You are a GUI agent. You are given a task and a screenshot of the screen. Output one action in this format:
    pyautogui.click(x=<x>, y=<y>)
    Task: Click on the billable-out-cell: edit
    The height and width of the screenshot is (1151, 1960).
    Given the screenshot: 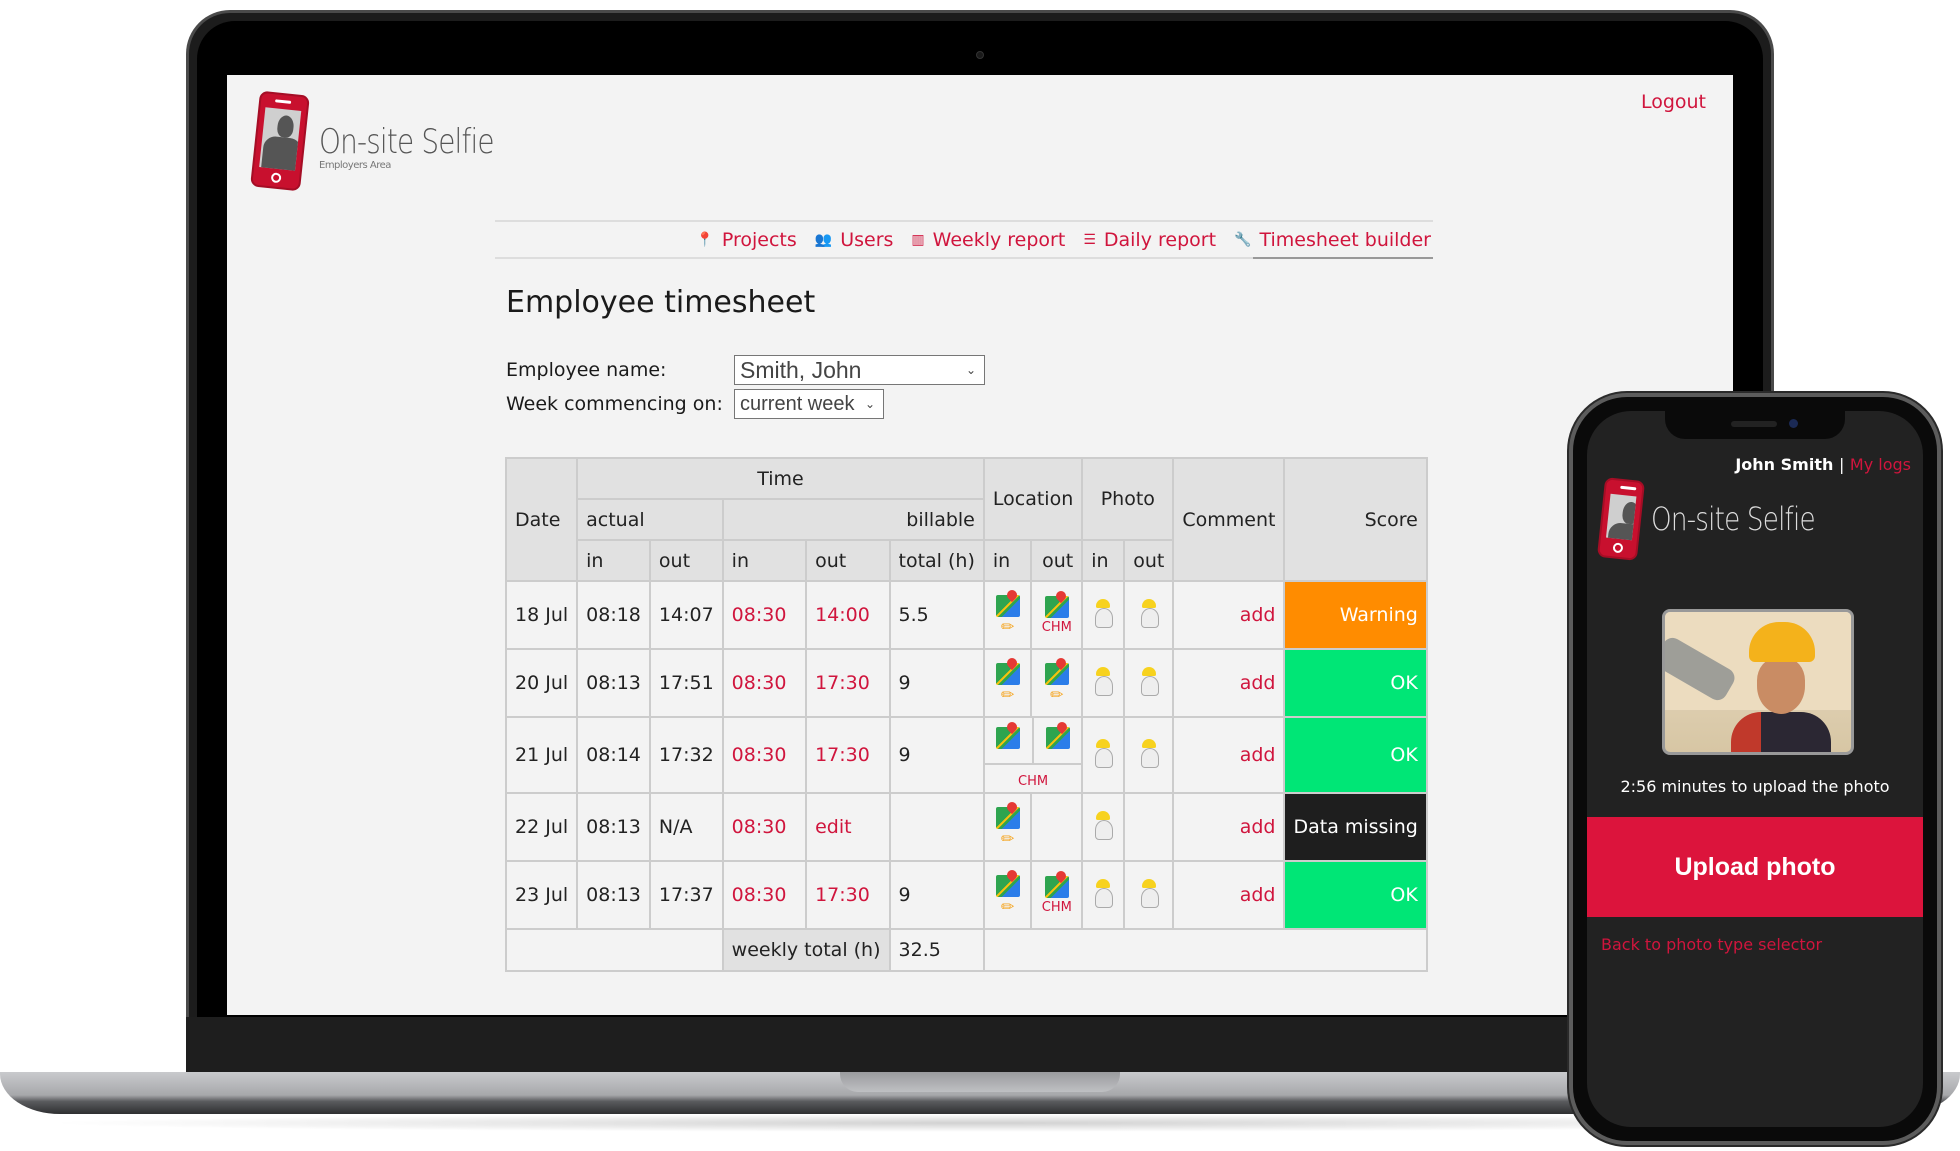 What is the action you would take?
    pyautogui.click(x=848, y=827)
    